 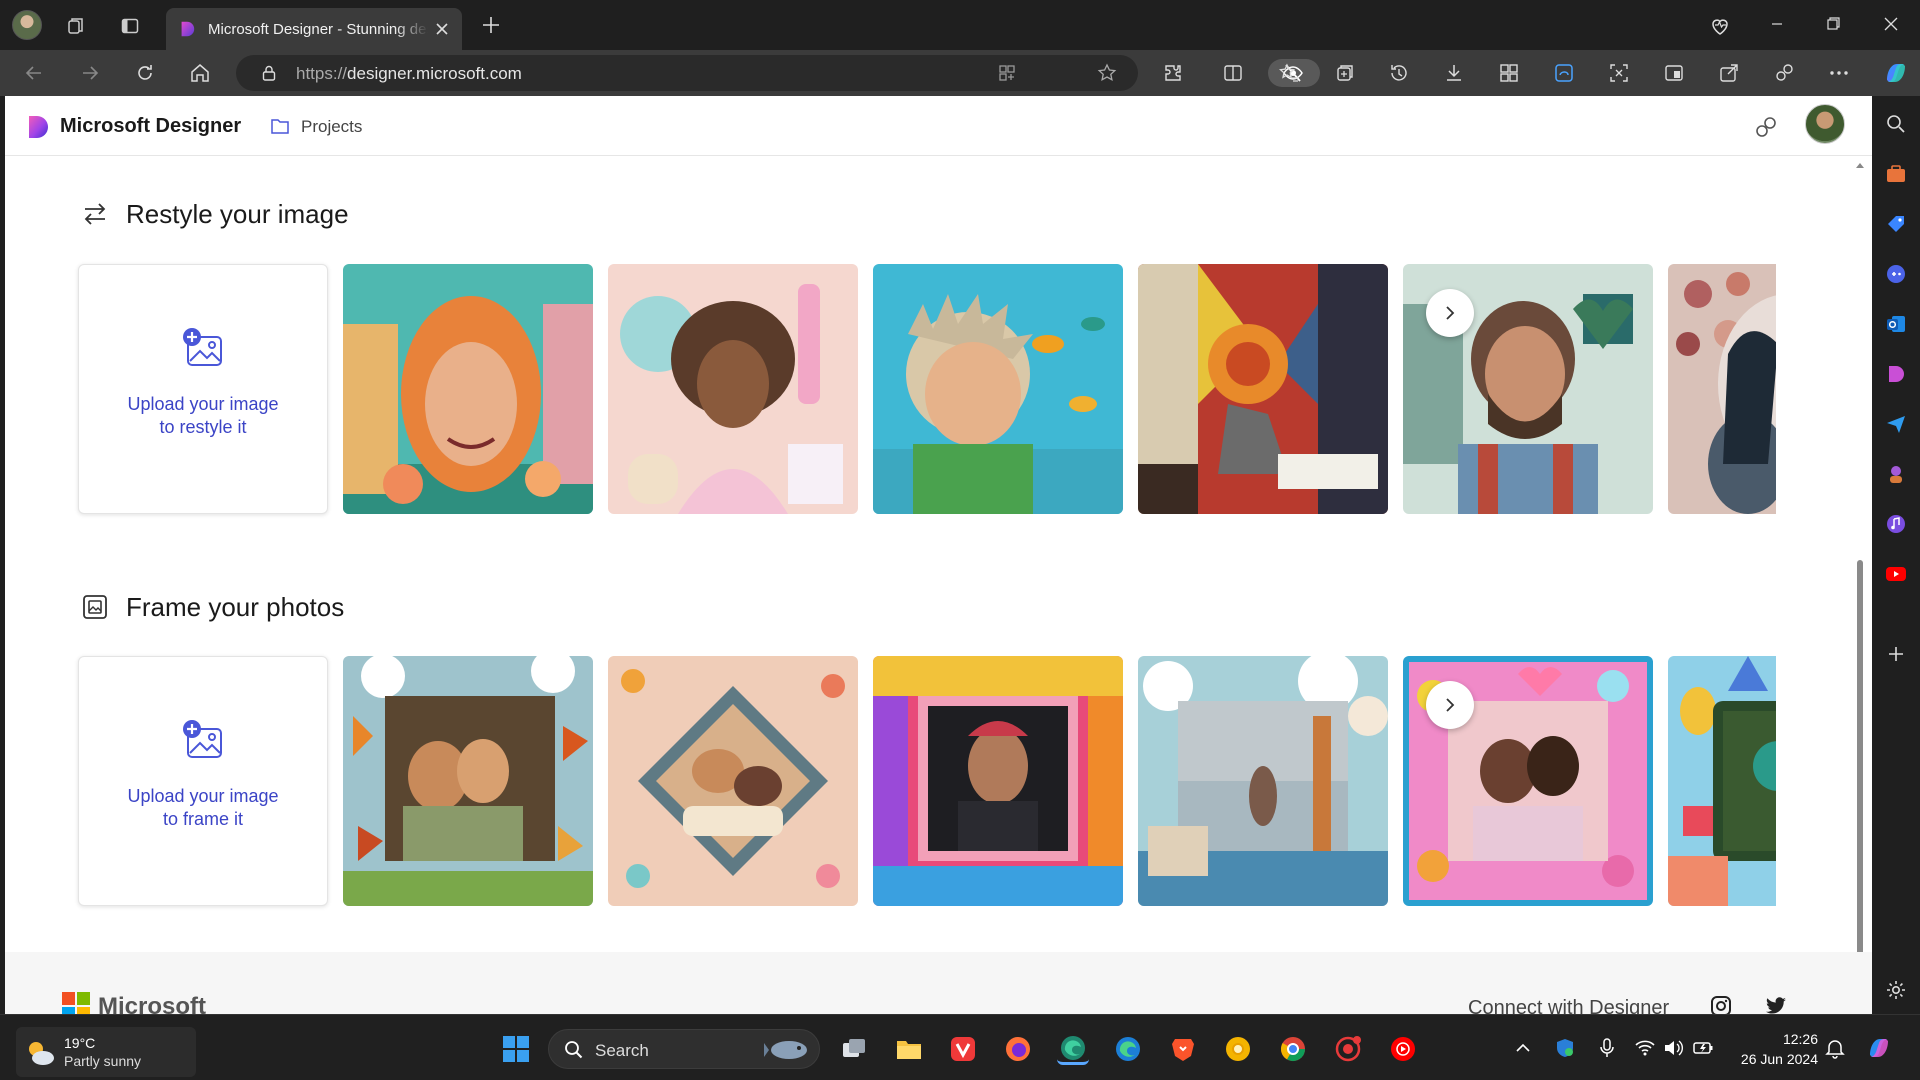 What do you see at coordinates (684, 1049) in the screenshot?
I see `taskbar-search: Search` at bounding box center [684, 1049].